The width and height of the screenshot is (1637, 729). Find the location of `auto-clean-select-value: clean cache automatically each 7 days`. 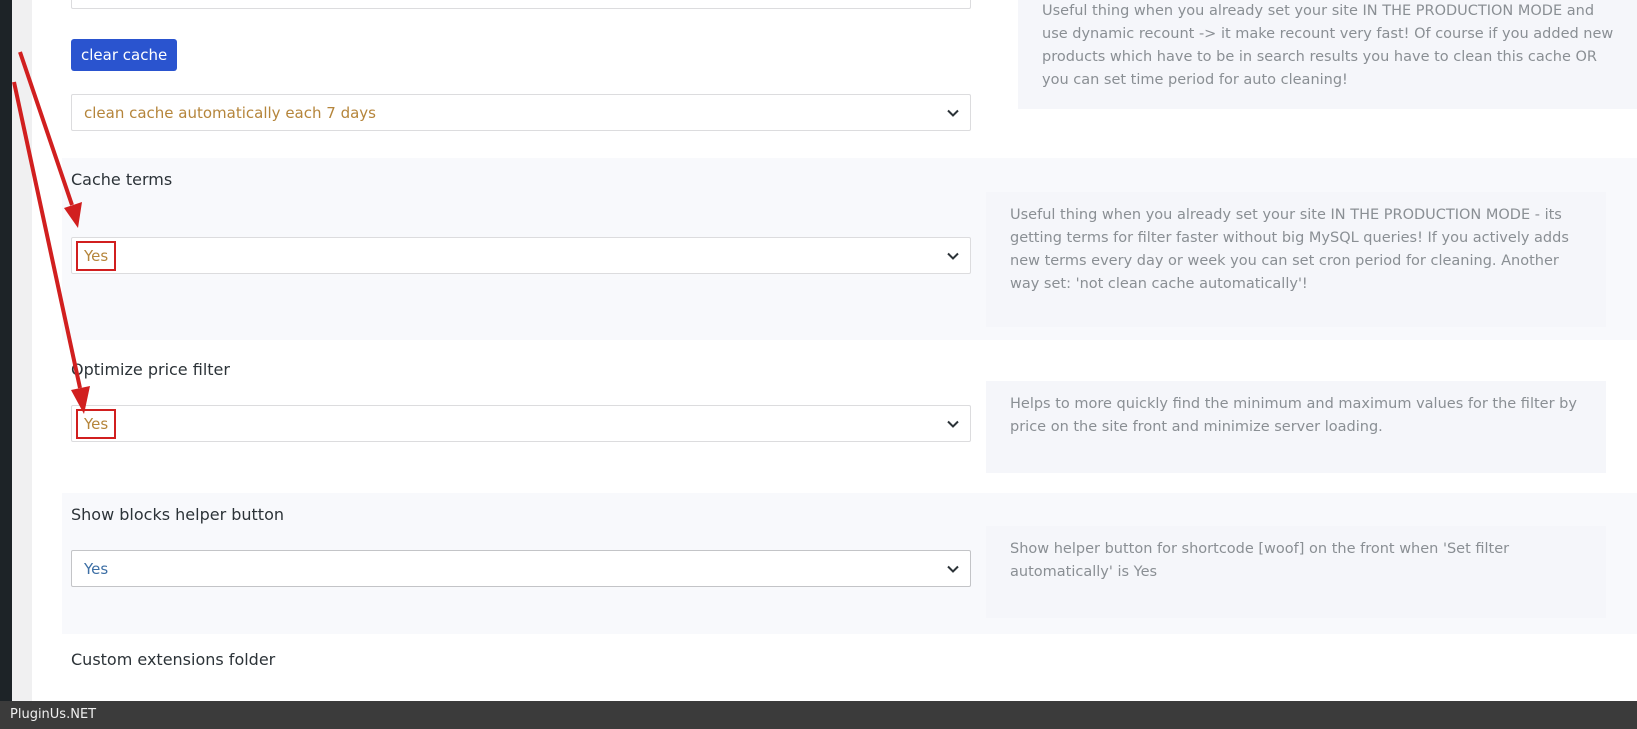

auto-clean-select-value: clean cache automatically each 7 days is located at coordinates (230, 112).